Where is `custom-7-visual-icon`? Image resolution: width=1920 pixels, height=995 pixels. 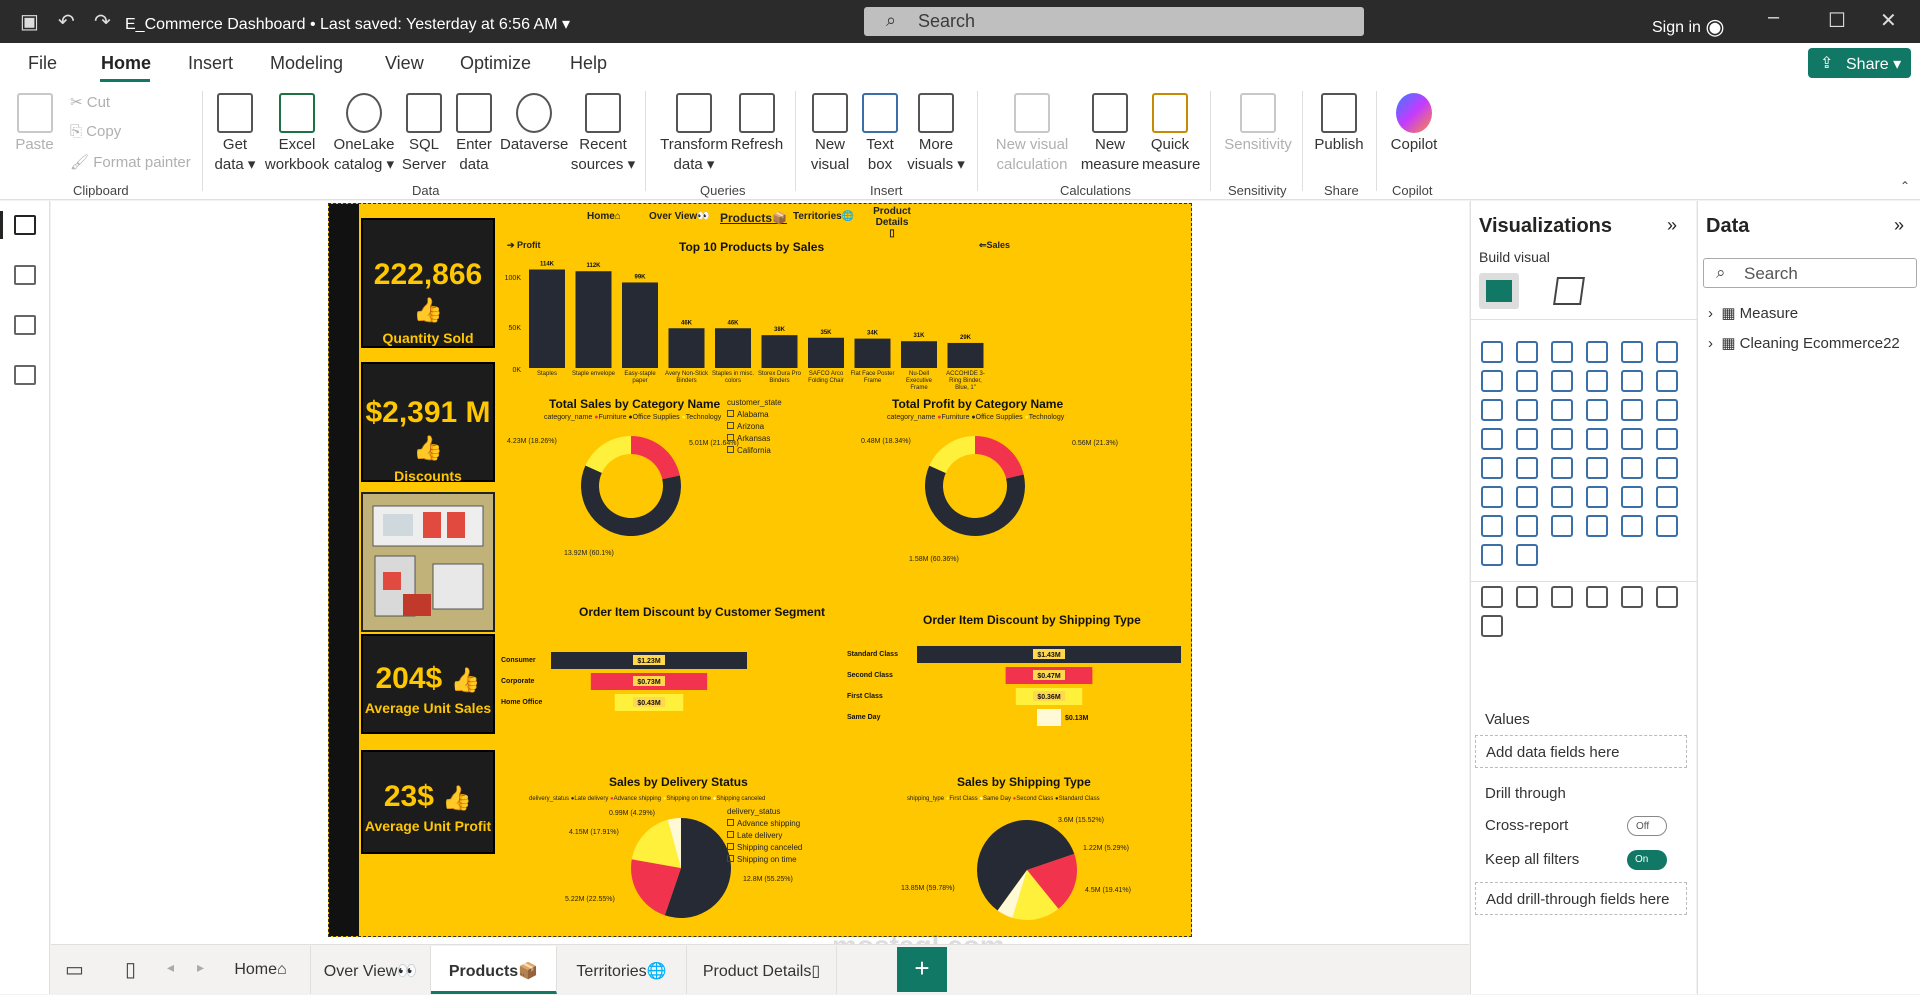
custom-7-visual-icon is located at coordinates (1492, 626).